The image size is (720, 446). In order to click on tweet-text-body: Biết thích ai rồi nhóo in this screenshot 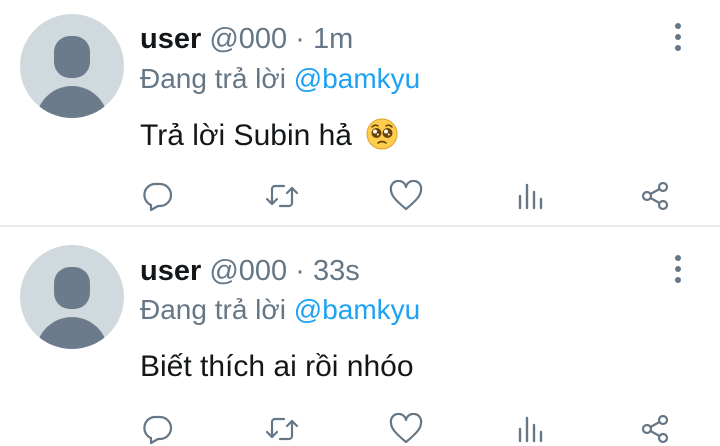, I will do `click(277, 366)`.